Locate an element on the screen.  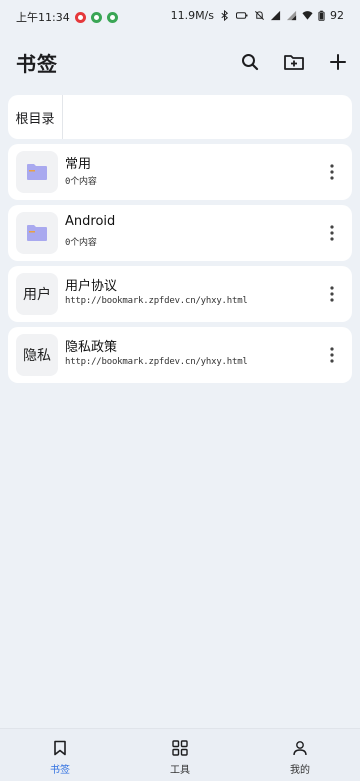
app-header: 书签 is located at coordinates (180, 62).